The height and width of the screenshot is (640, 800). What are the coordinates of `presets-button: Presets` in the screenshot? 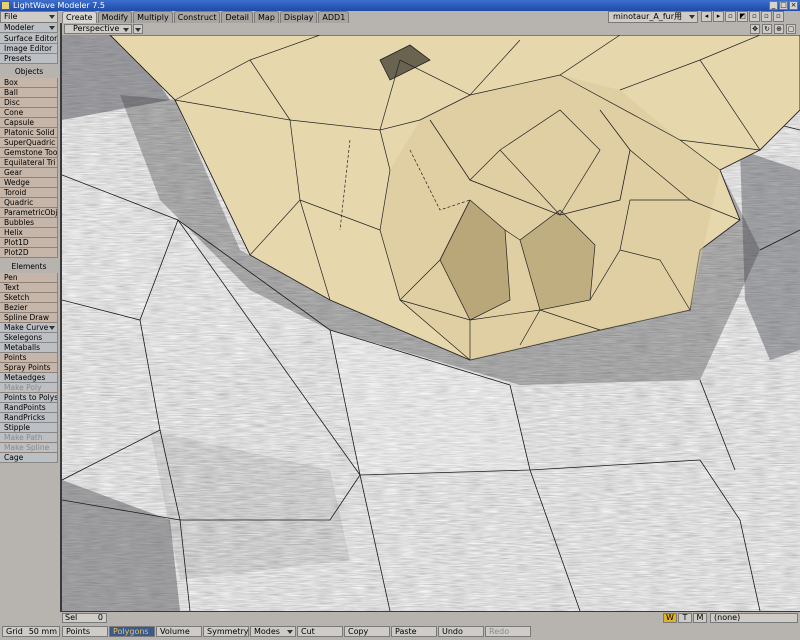 It's located at (29, 59).